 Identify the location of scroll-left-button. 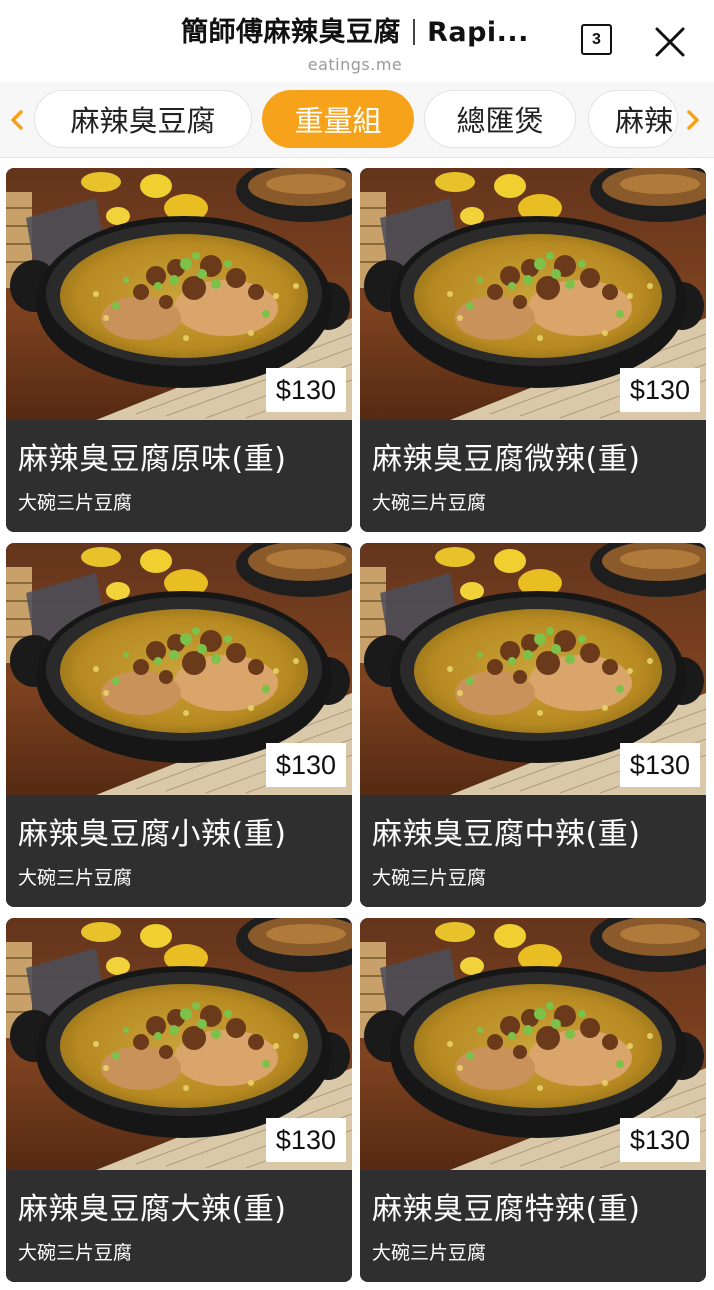
(17, 120).